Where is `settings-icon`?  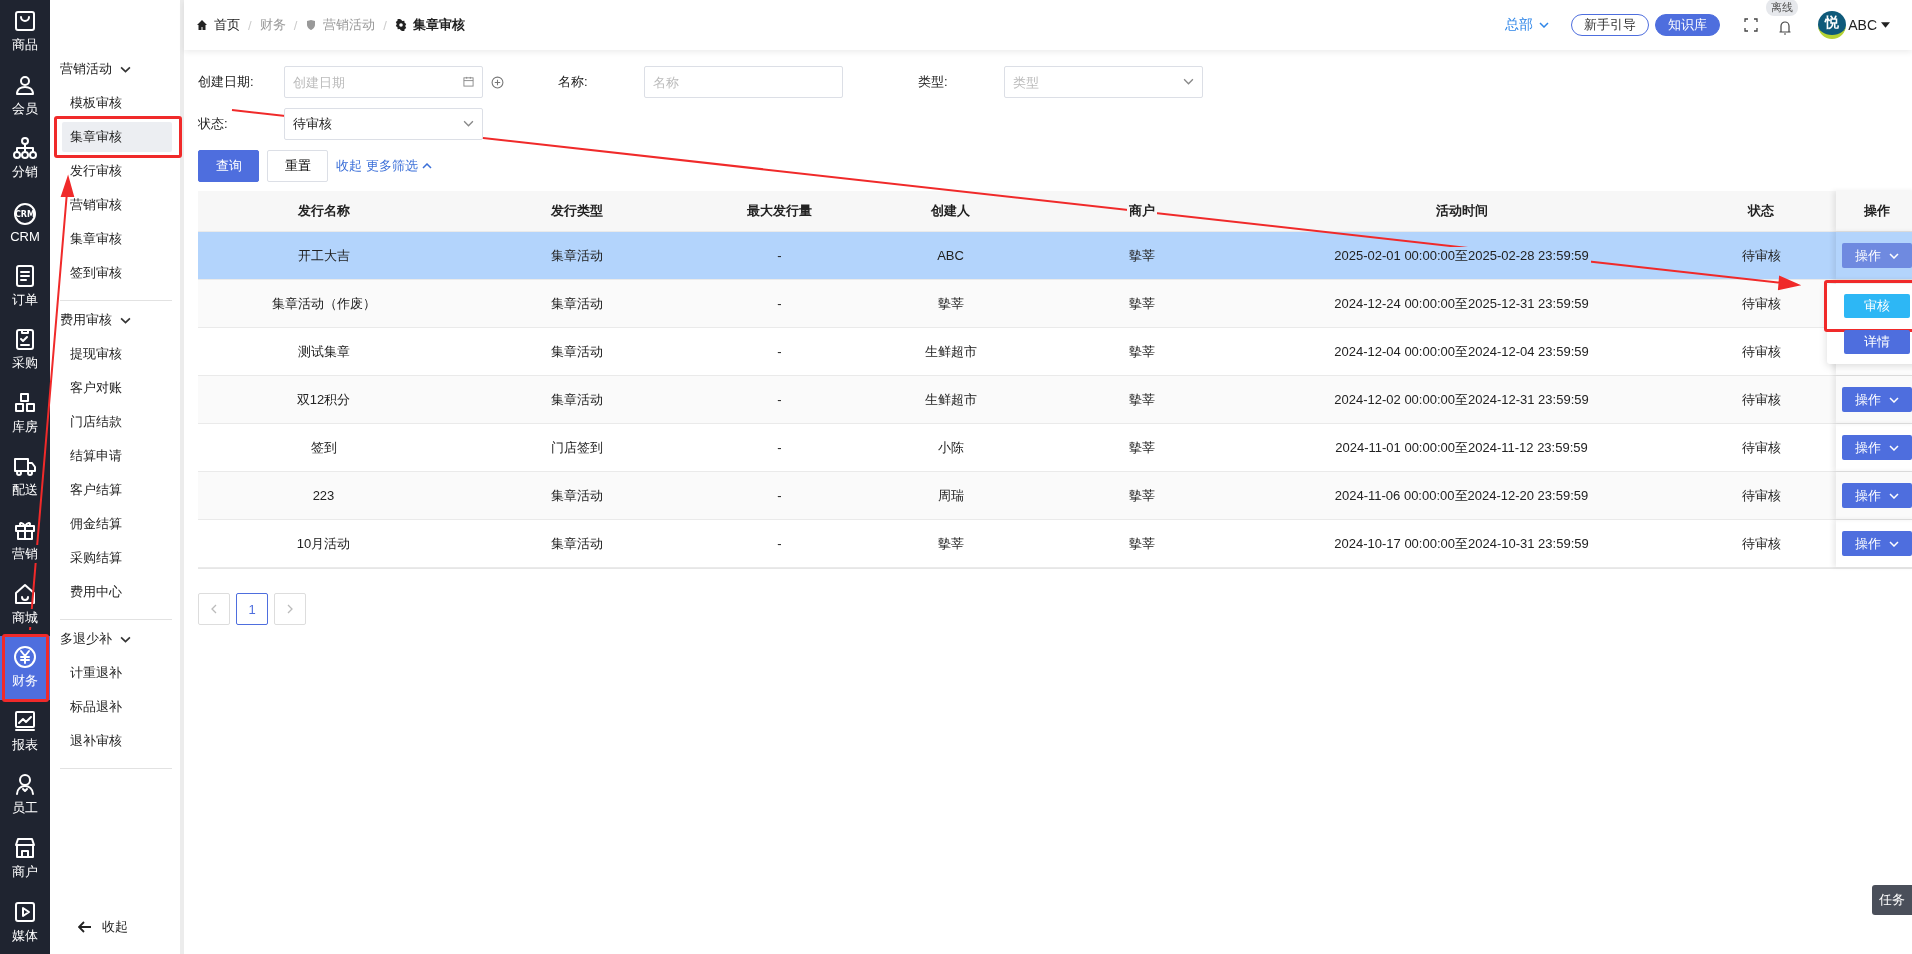 settings-icon is located at coordinates (400, 25).